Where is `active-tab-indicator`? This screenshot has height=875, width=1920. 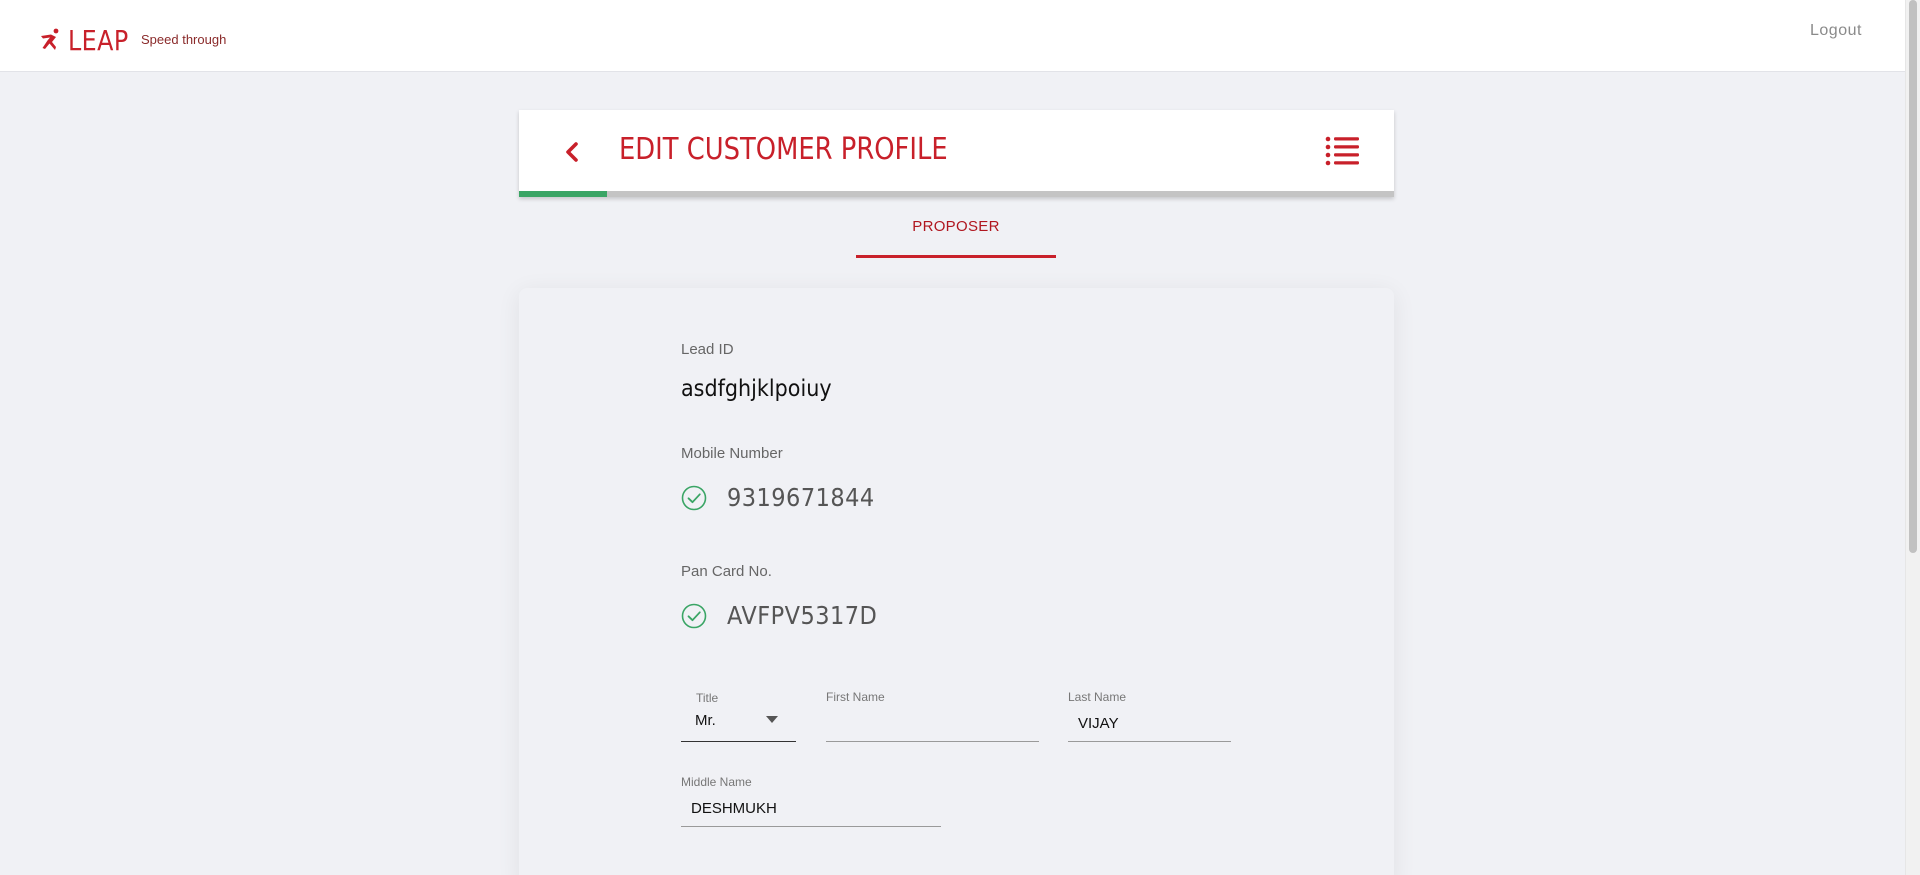 active-tab-indicator is located at coordinates (956, 256).